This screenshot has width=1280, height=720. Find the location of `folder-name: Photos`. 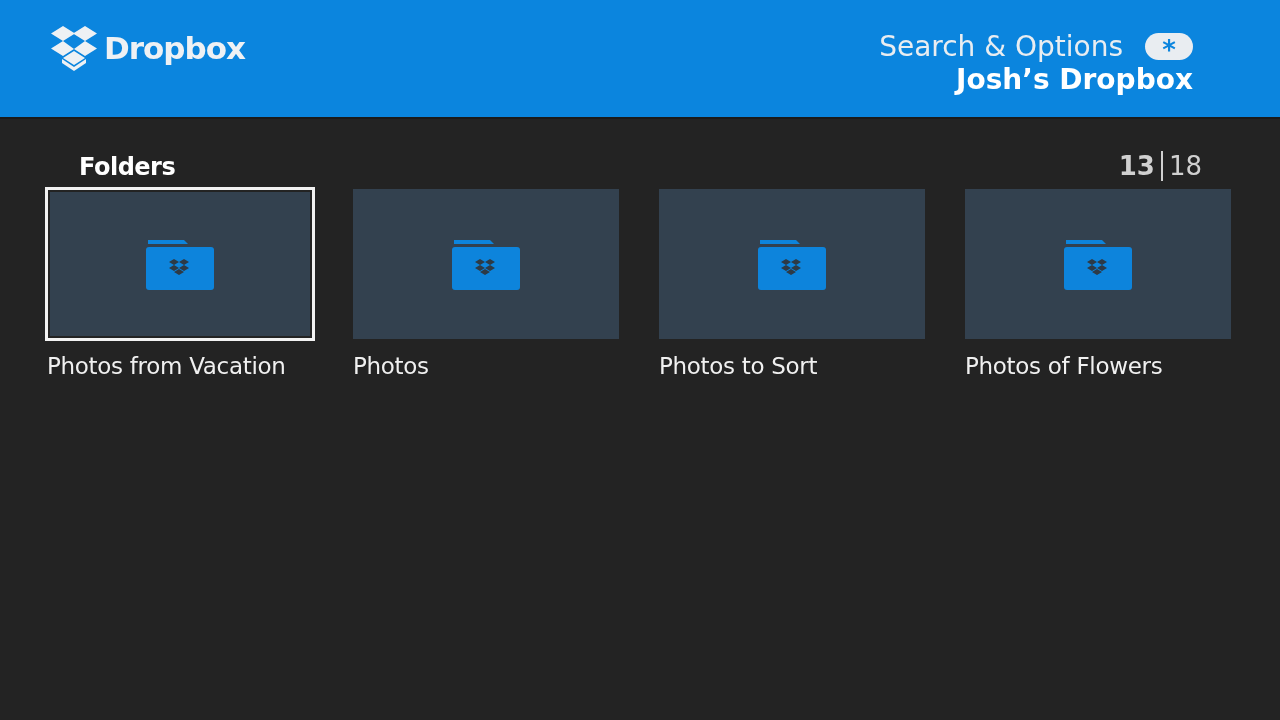

folder-name: Photos is located at coordinates (391, 366).